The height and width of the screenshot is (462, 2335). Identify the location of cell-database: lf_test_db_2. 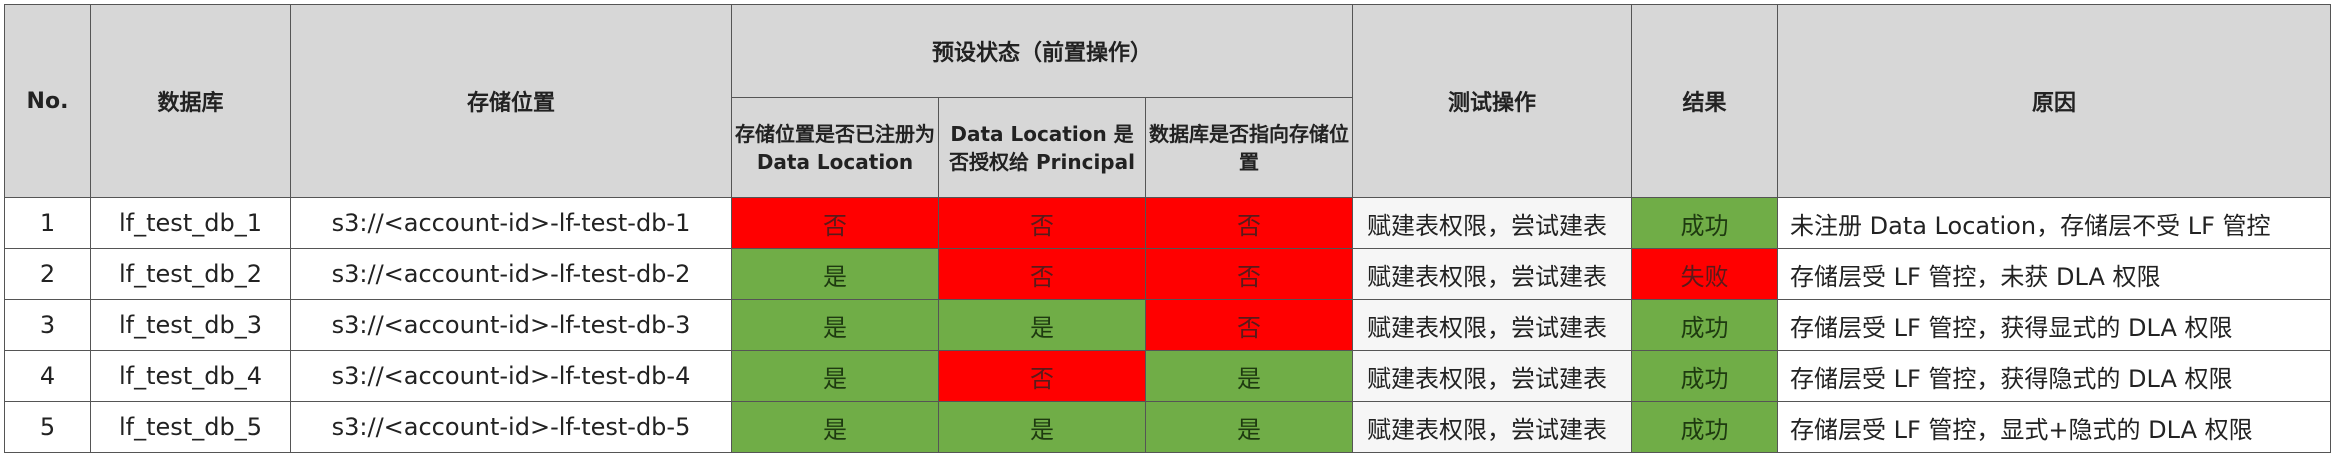
(190, 274).